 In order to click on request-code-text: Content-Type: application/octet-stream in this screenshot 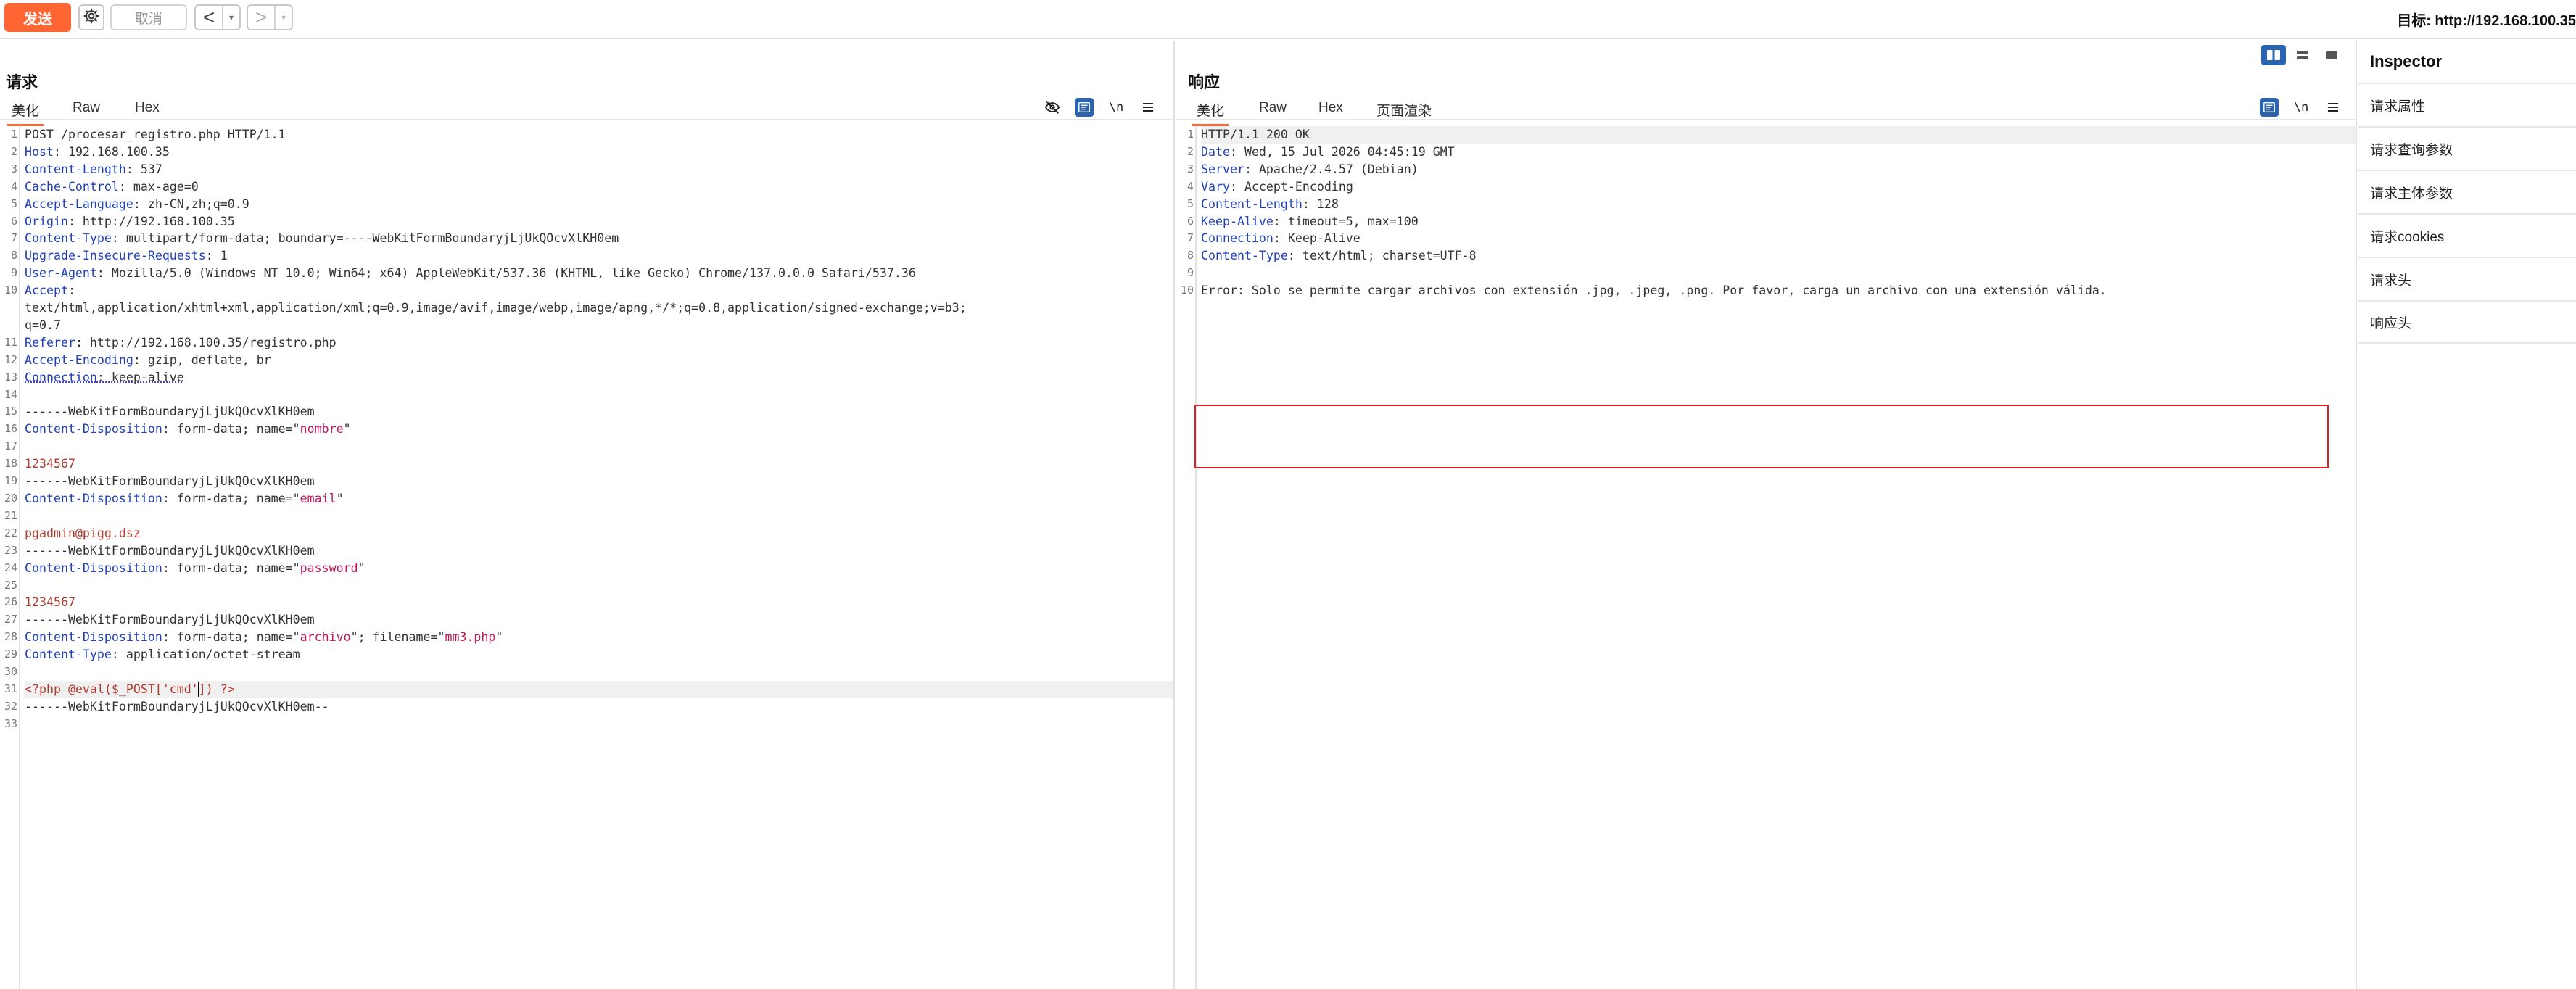, I will do `click(599, 654)`.